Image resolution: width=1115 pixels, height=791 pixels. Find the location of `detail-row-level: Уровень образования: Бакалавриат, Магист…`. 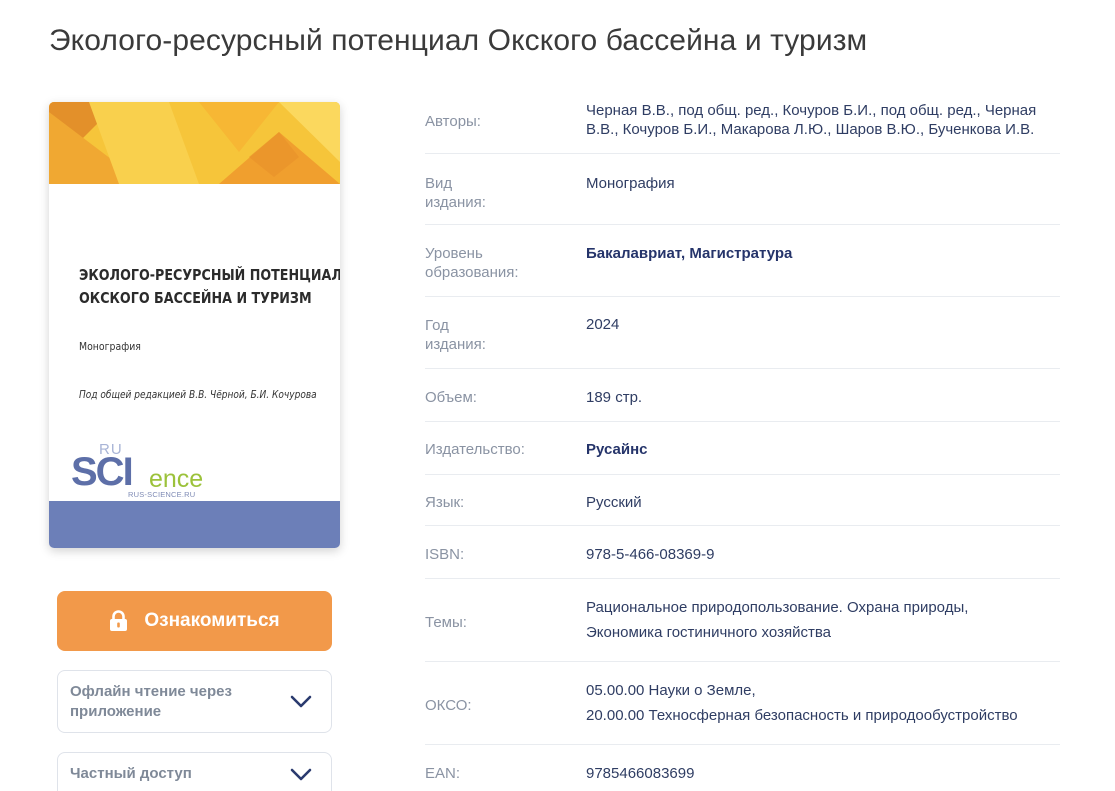

detail-row-level: Уровень образования: Бакалавриат, Магист… is located at coordinates (742, 261).